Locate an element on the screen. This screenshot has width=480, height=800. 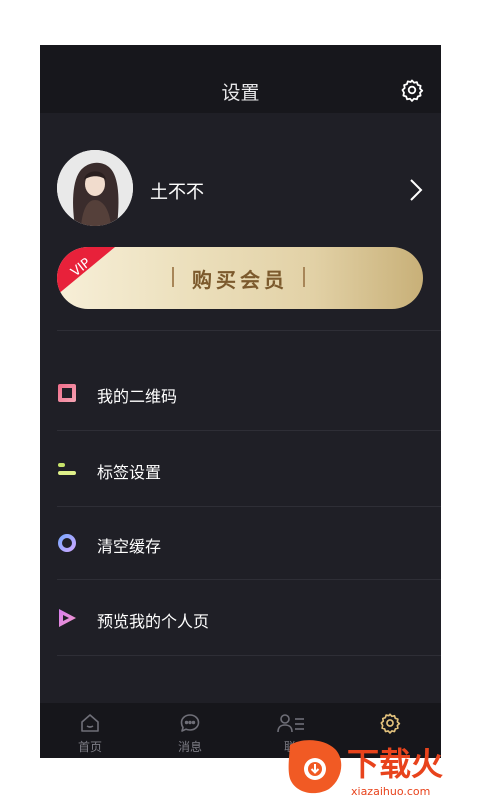
vip-label-divider-right is located at coordinates (304, 277).